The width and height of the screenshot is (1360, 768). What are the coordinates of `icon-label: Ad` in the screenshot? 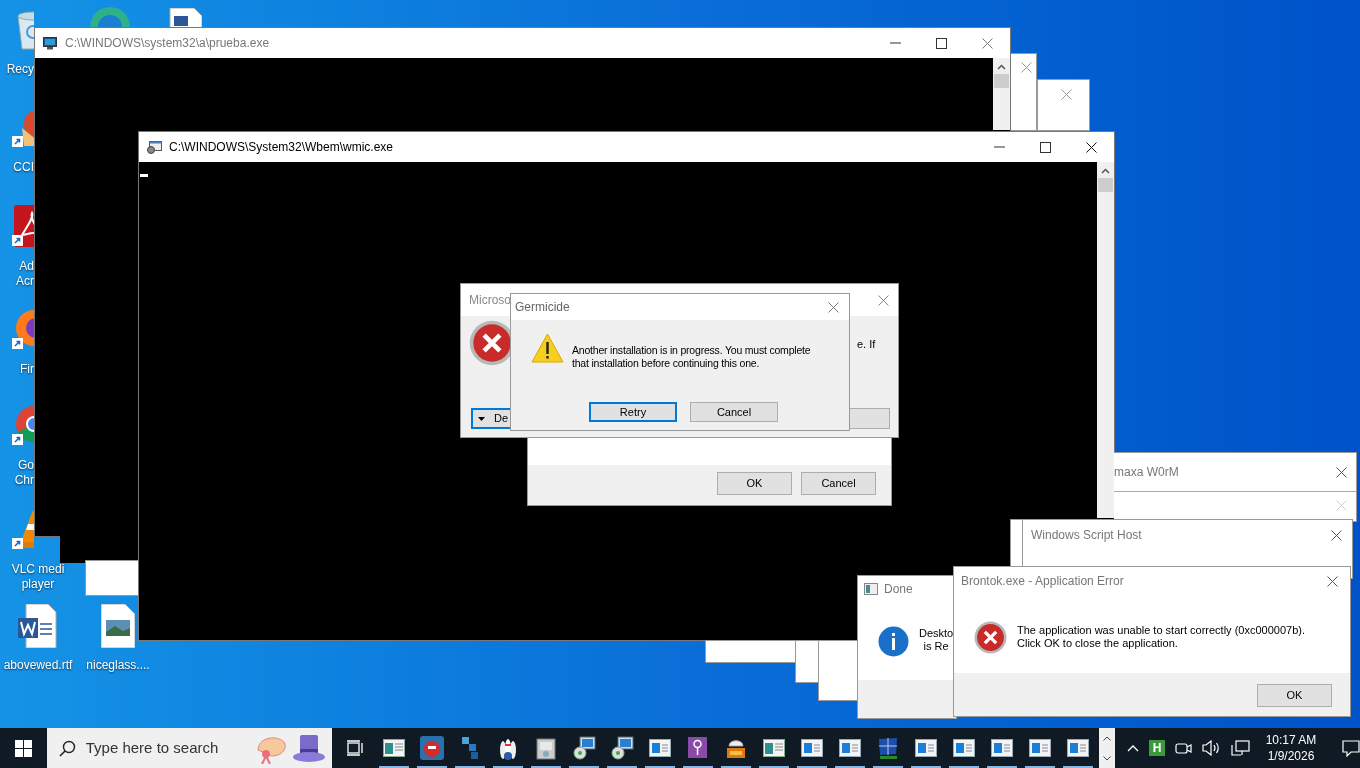 It's located at (26, 266).